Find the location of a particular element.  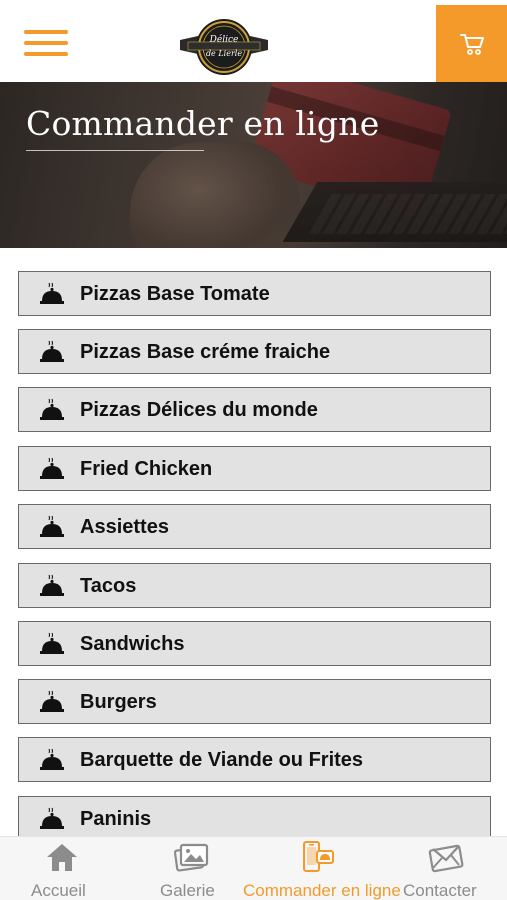

category-item-barquette: Barquette de Viande ou Frites is located at coordinates (254, 759).